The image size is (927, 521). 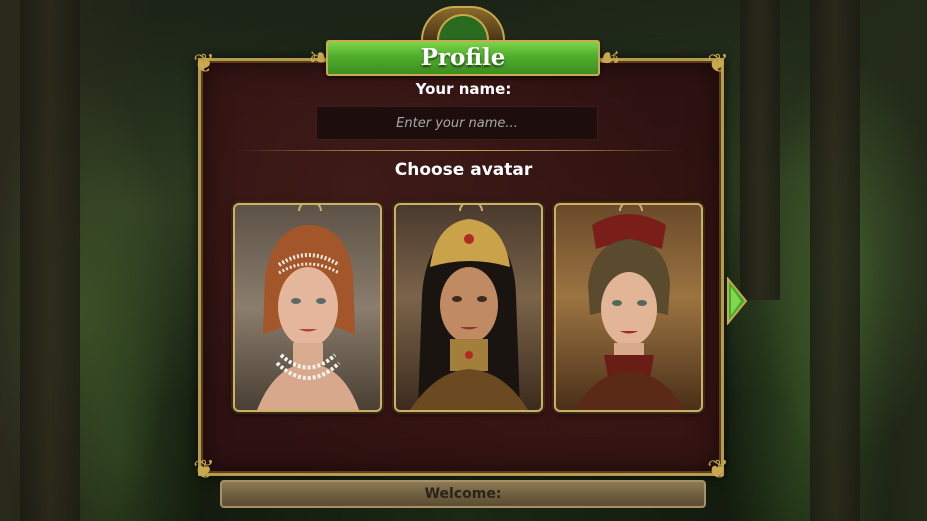 What do you see at coordinates (457, 123) in the screenshot?
I see `name-input` at bounding box center [457, 123].